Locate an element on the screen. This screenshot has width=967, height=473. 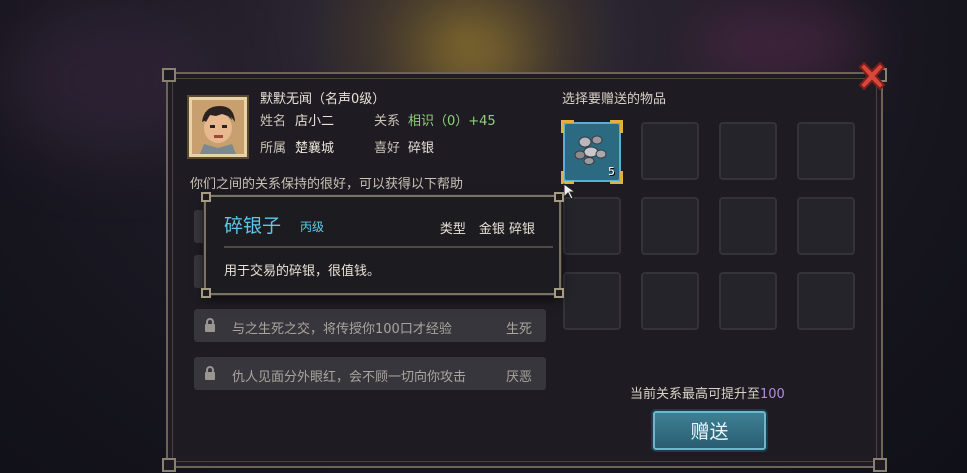
item-slot-silver: 5 is located at coordinates (592, 152).